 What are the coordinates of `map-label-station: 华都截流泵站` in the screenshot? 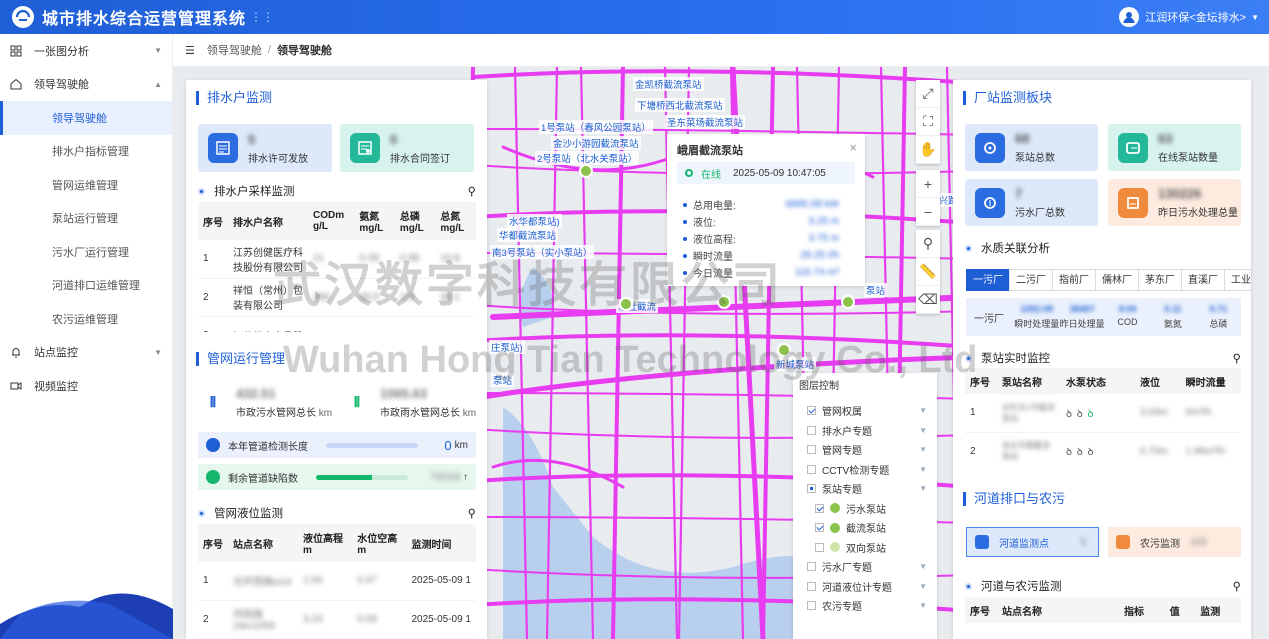 It's located at (528, 235).